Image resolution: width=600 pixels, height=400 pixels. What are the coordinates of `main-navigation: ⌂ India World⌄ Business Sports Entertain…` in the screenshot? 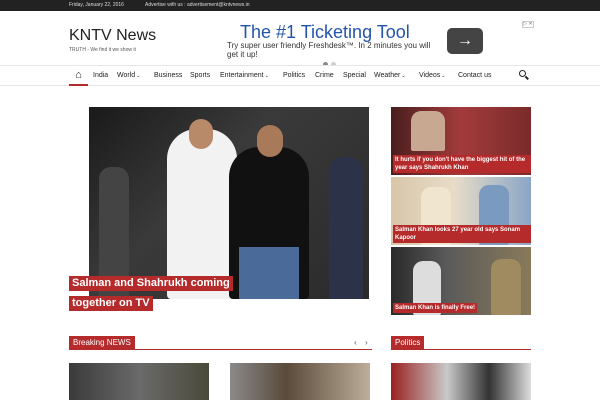 It's located at (300, 75).